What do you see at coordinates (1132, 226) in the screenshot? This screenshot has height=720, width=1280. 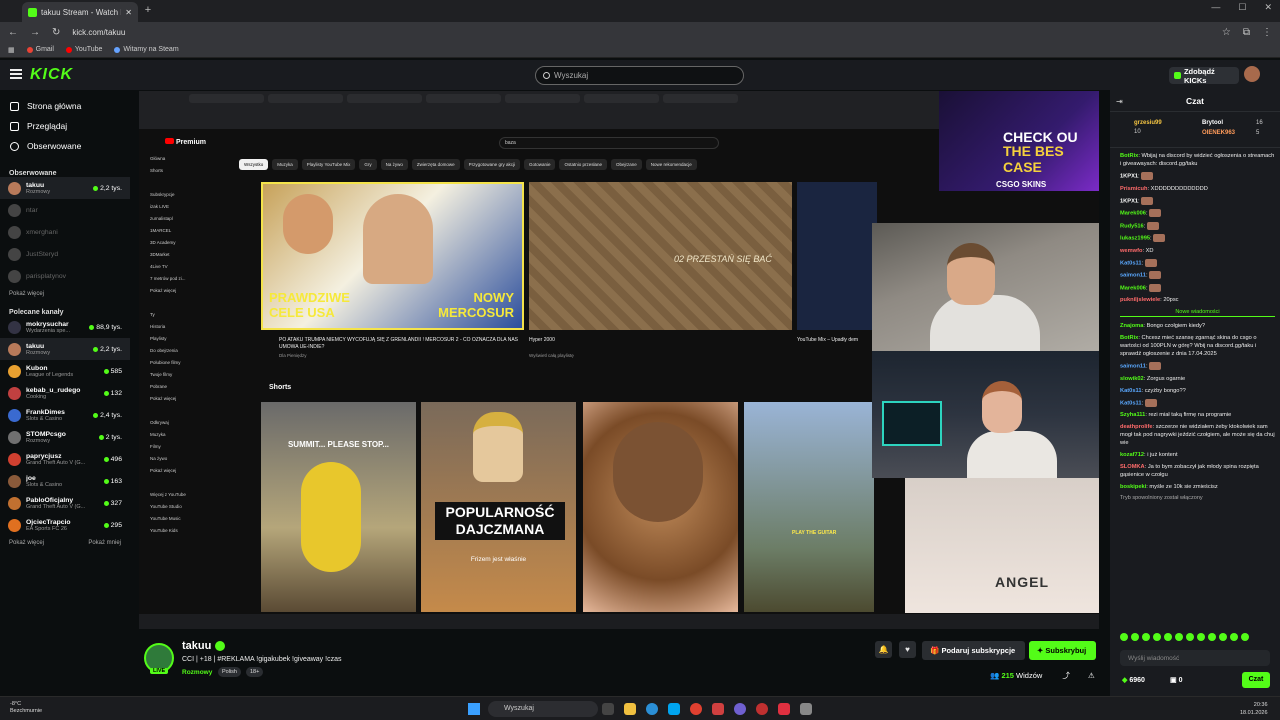 I see `chat-username: Rudy516` at bounding box center [1132, 226].